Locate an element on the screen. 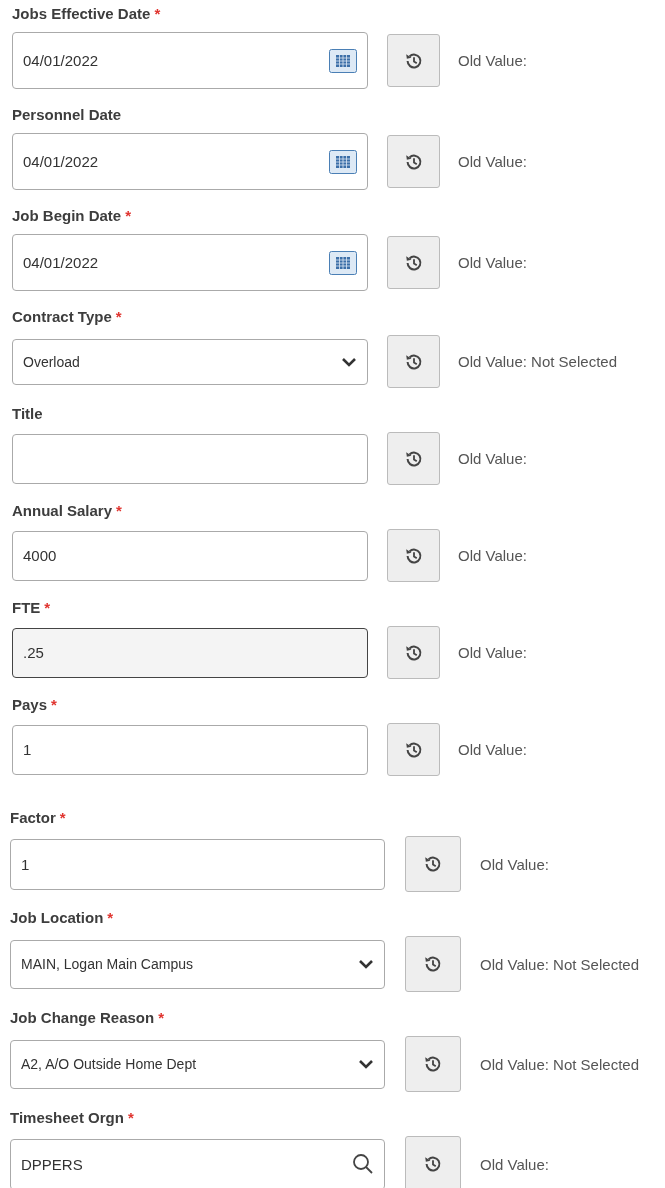 This screenshot has width=665, height=1188. dropdown: A2, A/O Outside Home Dept is located at coordinates (197, 1064).